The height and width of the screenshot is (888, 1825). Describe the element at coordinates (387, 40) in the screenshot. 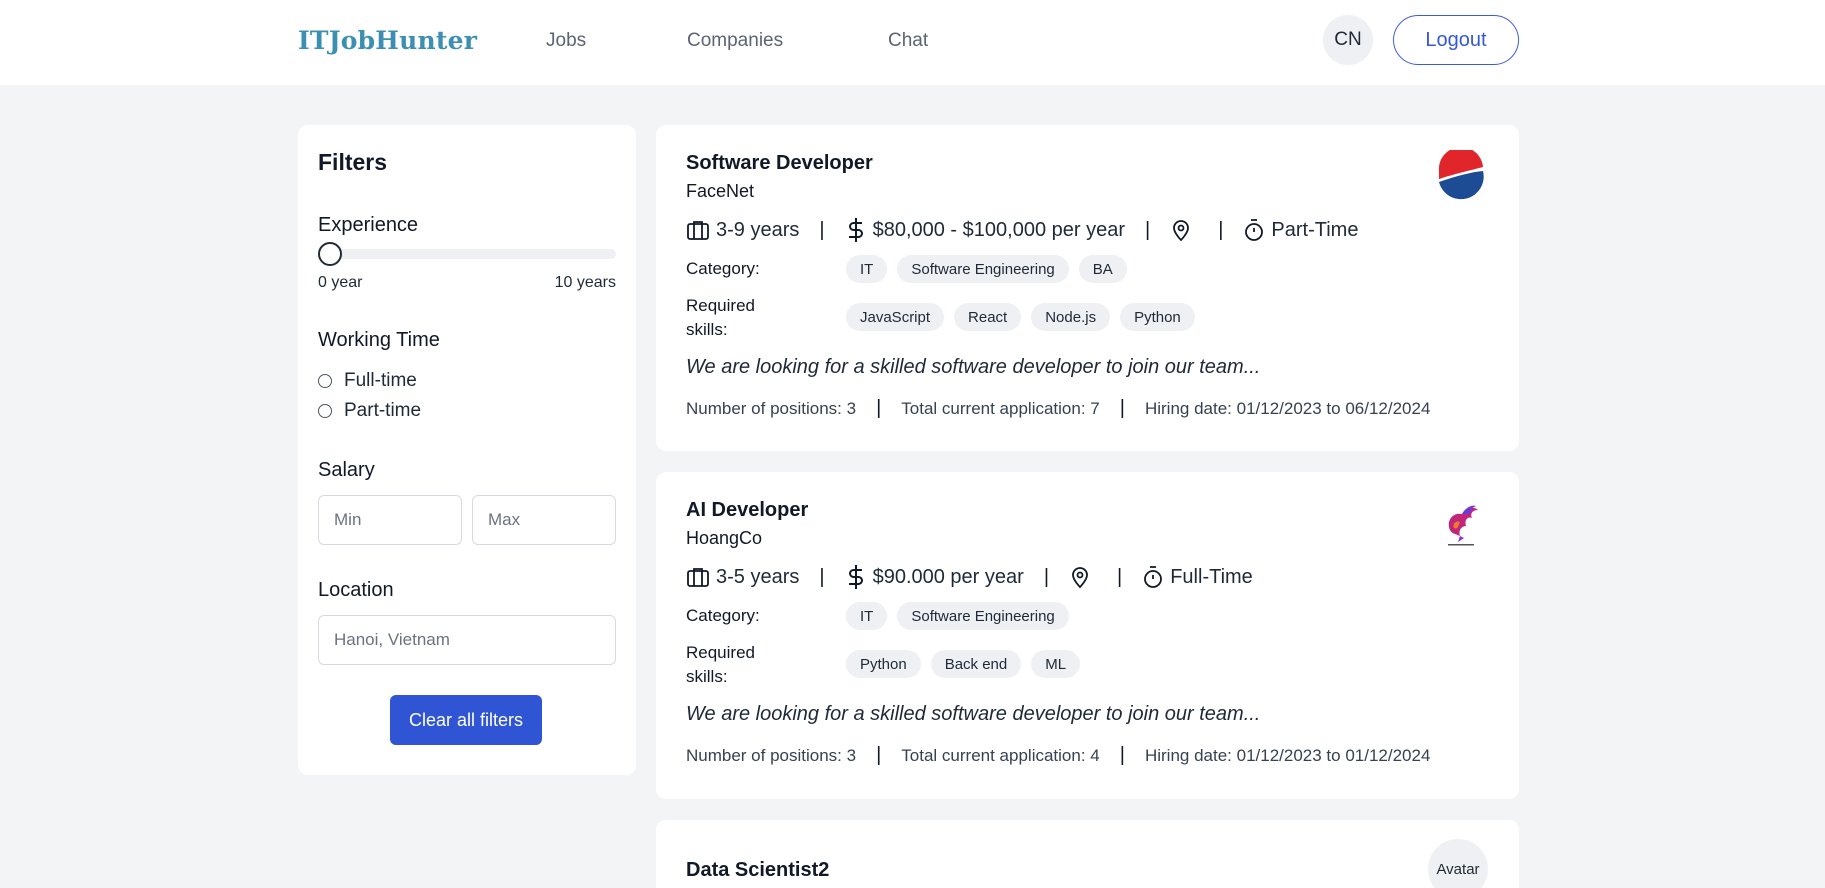

I see `site-logo: ITJobHunter` at that location.